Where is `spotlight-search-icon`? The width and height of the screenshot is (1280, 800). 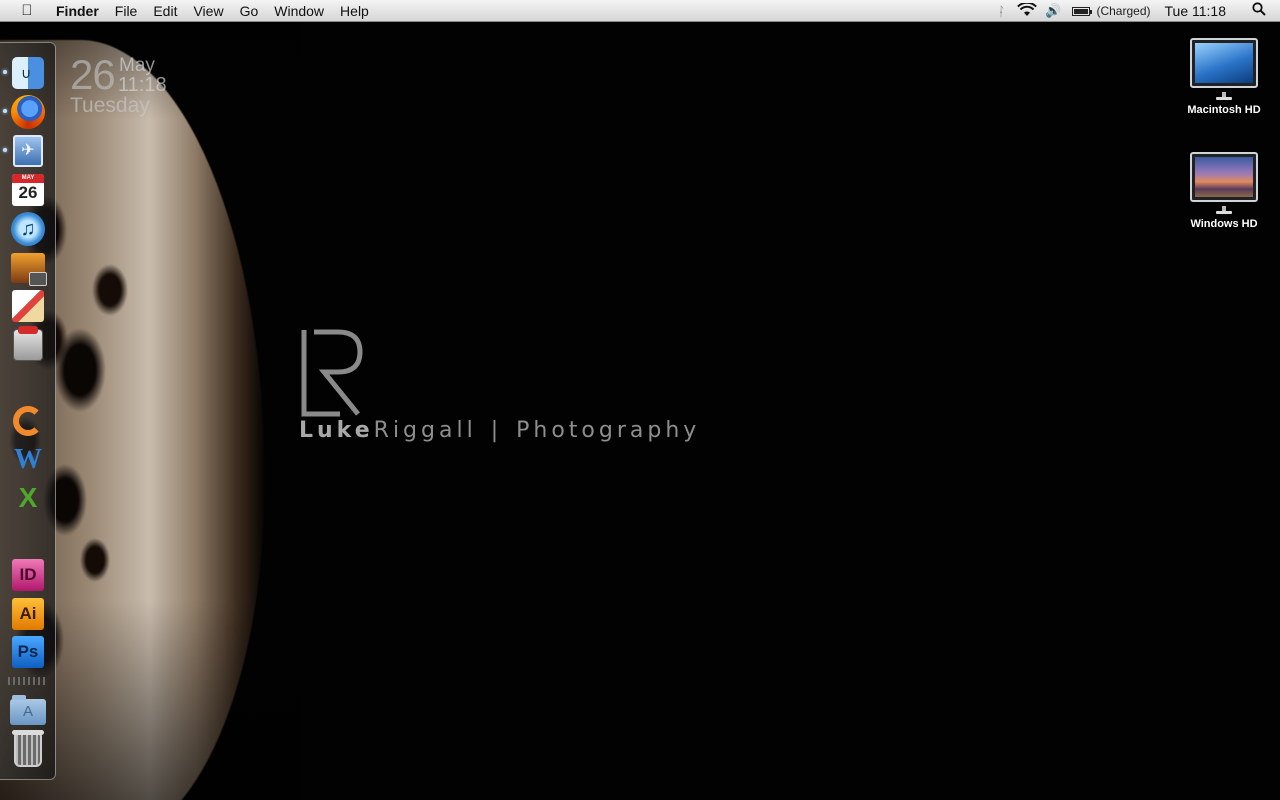 spotlight-search-icon is located at coordinates (1259, 11).